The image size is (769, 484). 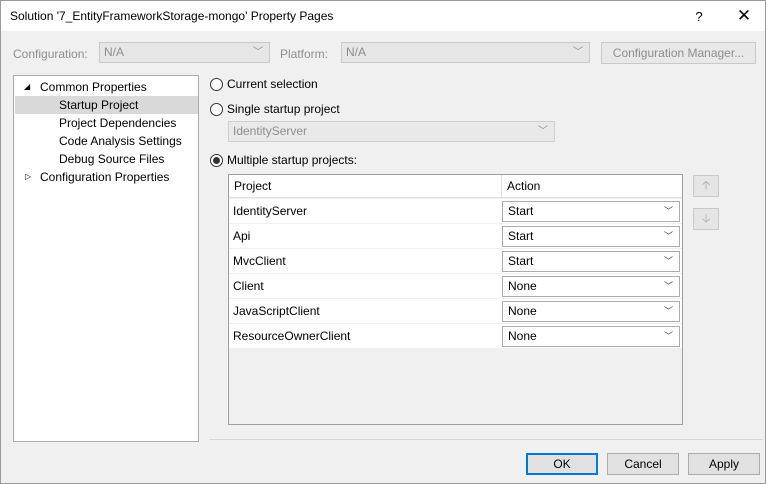 What do you see at coordinates (276, 311) in the screenshot?
I see `project-name: JavaScriptClient` at bounding box center [276, 311].